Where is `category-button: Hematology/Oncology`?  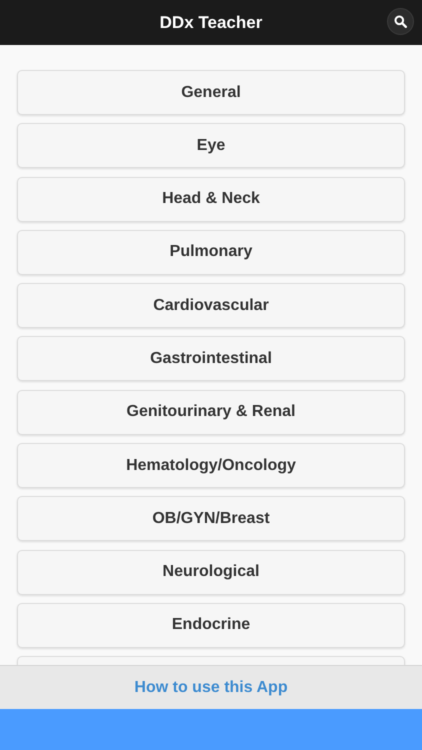 category-button: Hematology/Oncology is located at coordinates (211, 465).